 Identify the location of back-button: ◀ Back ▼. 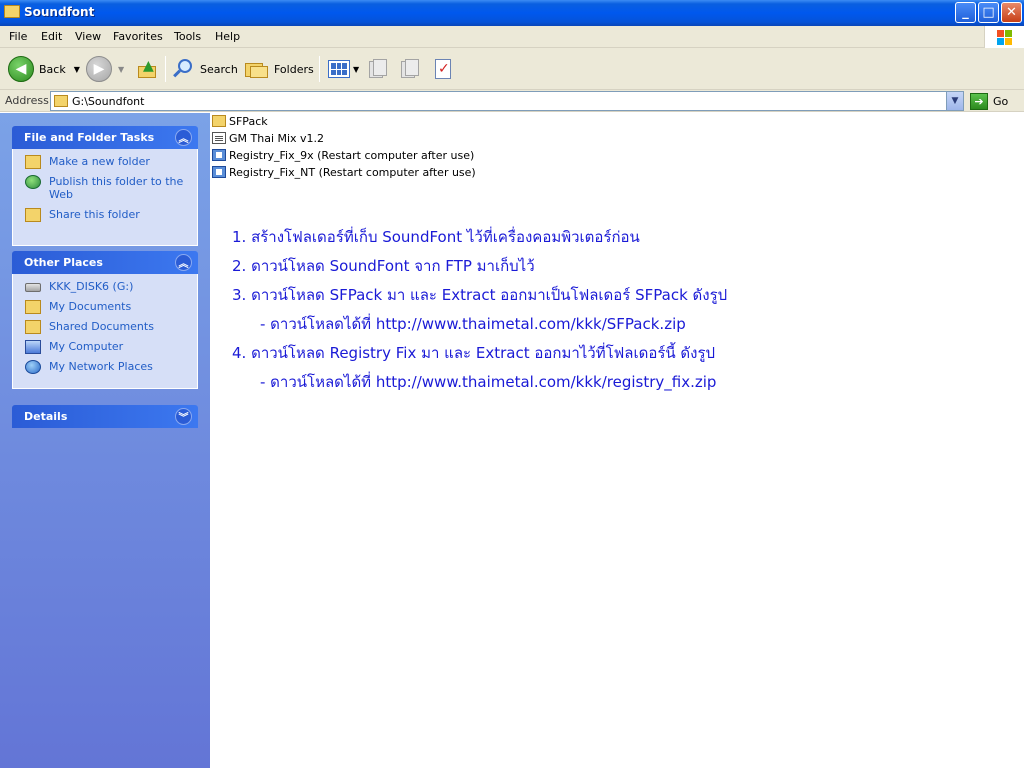
(44, 69).